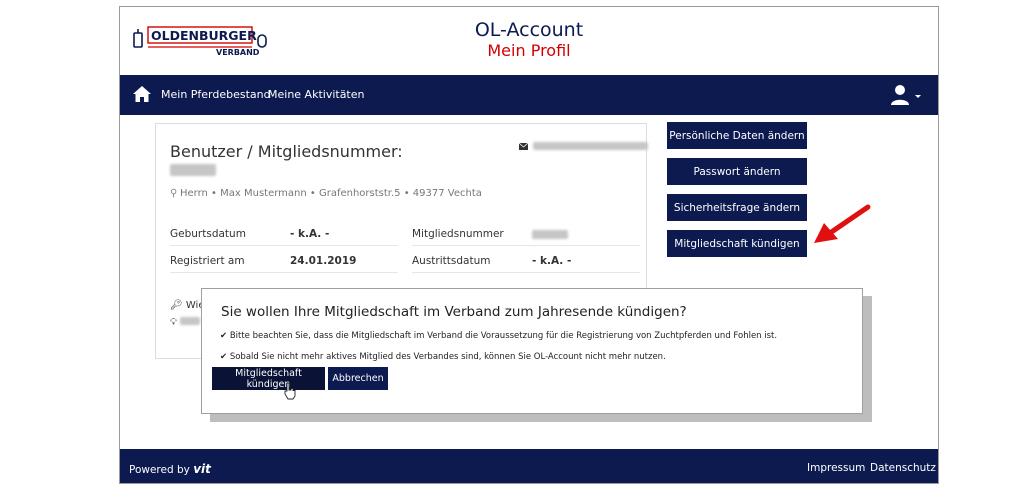 The width and height of the screenshot is (1027, 489). What do you see at coordinates (216, 94) in the screenshot?
I see `nav-link-pferdebestand: Mein Pferdebestand` at bounding box center [216, 94].